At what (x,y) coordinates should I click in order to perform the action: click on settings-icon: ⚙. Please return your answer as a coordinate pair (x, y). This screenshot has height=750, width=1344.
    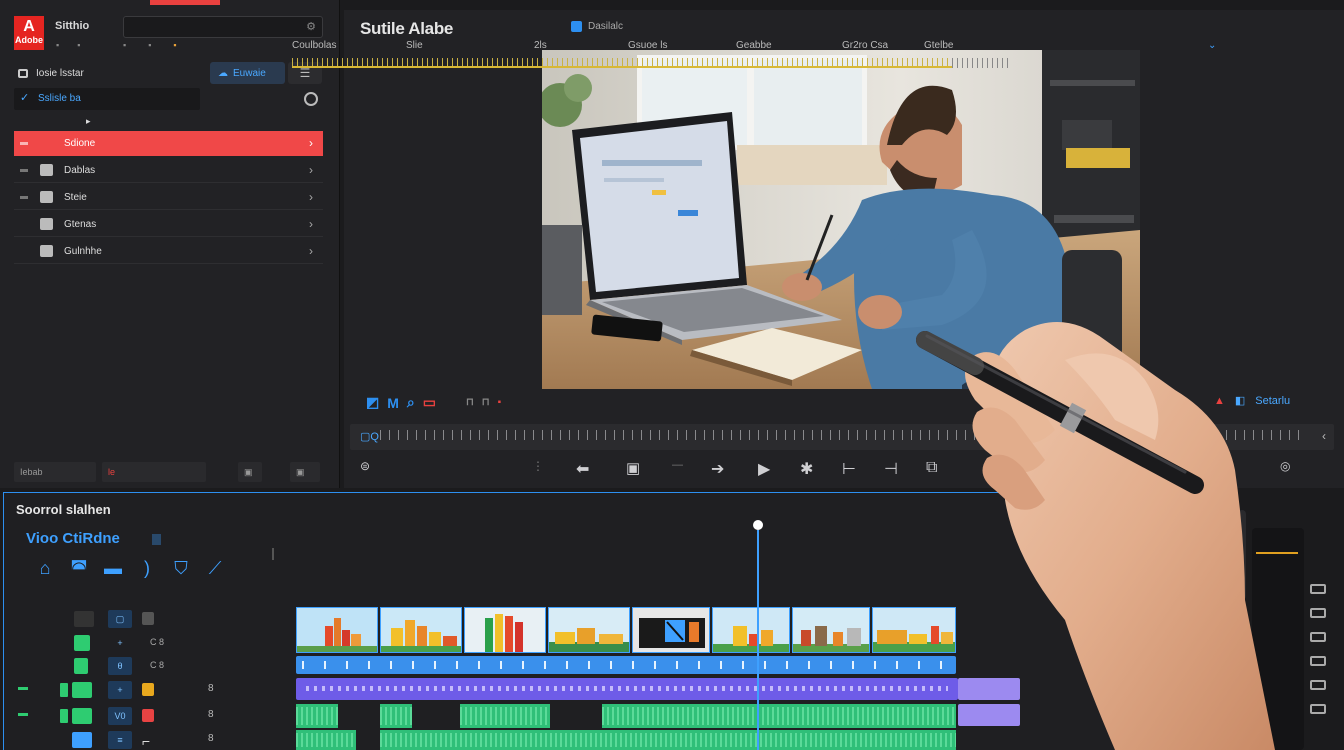
    Looking at the image, I should click on (311, 26).